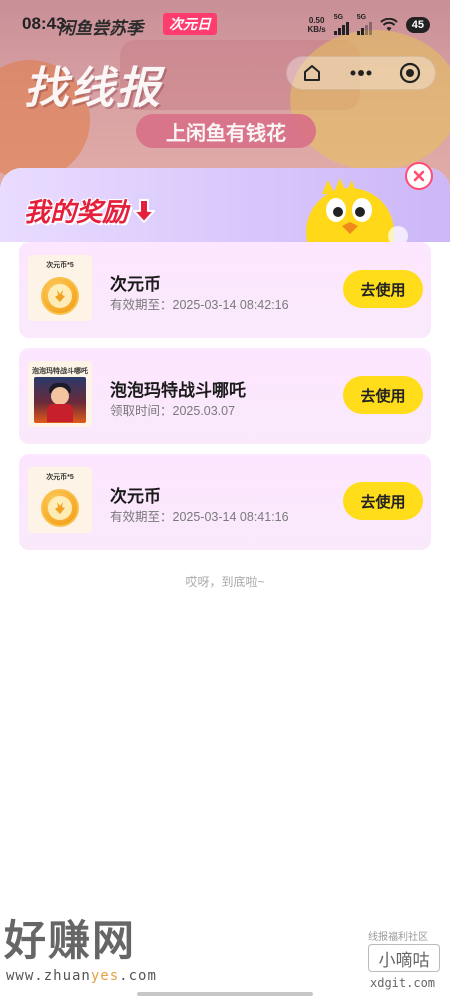  Describe the element at coordinates (225, 212) in the screenshot. I see `sheet-header: 我的奖励` at that location.